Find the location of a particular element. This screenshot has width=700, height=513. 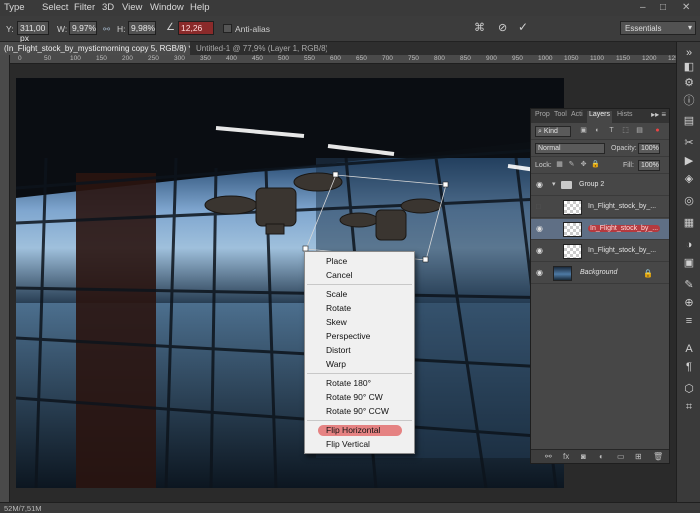

menu-view: View is located at coordinates (132, 7).